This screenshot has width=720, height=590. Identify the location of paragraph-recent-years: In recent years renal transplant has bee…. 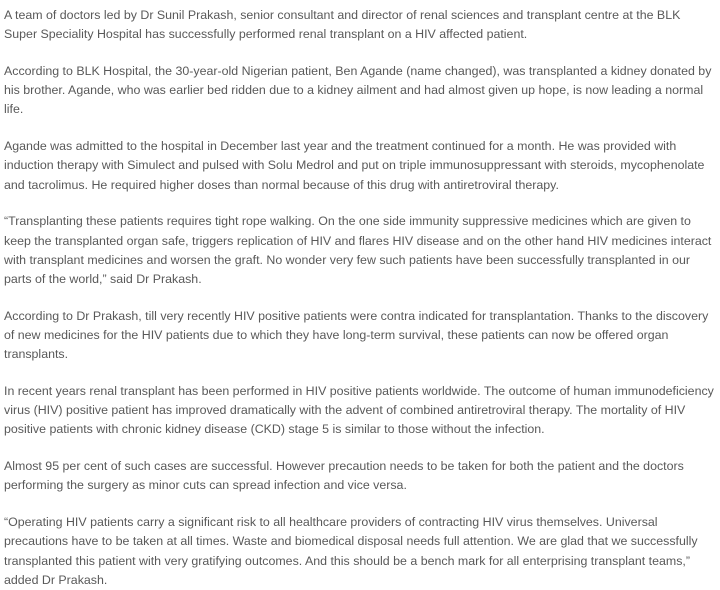
(359, 410).